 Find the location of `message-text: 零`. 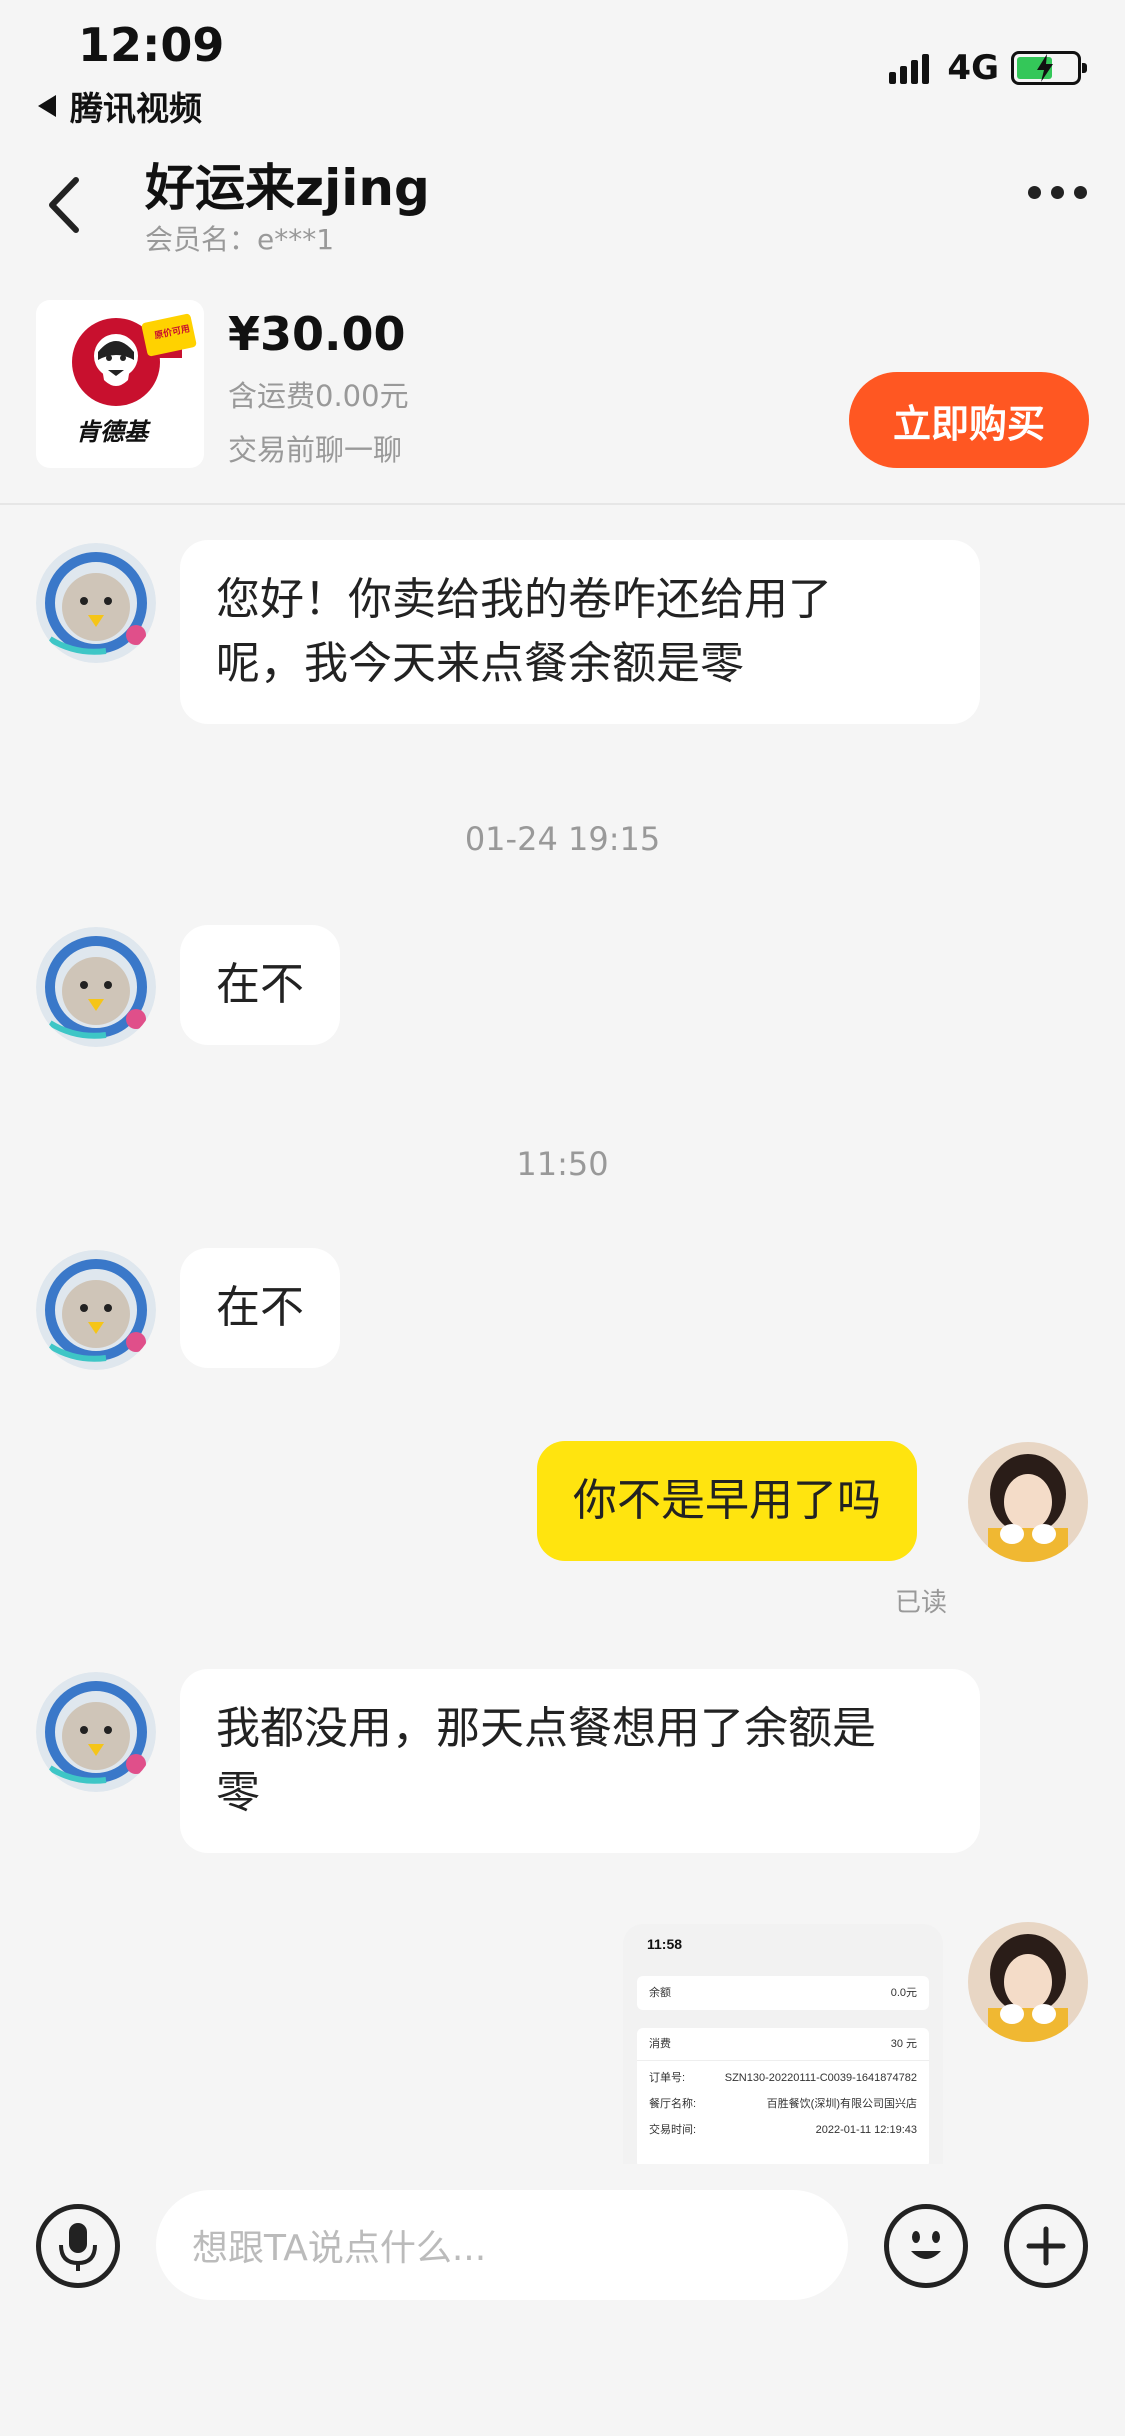

message-text: 零 is located at coordinates (238, 1792).